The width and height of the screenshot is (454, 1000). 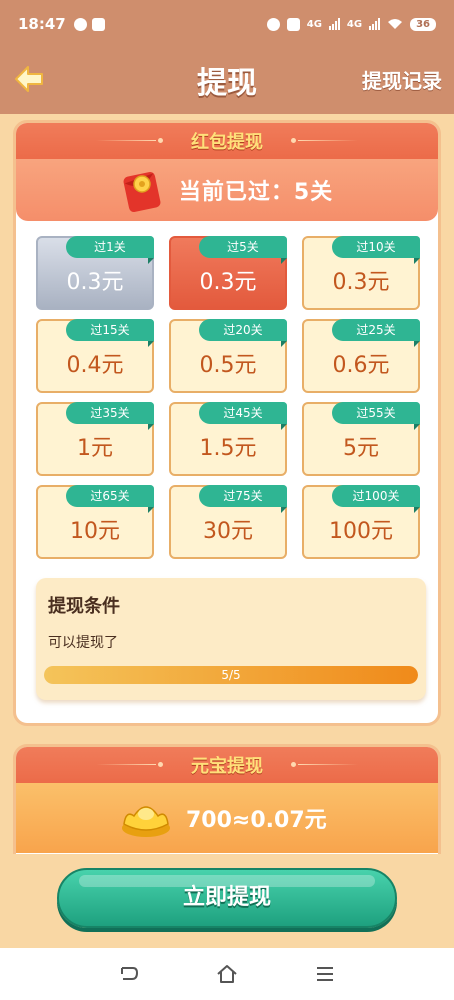 I want to click on tier-level-tag: 过15关, so click(x=110, y=333).